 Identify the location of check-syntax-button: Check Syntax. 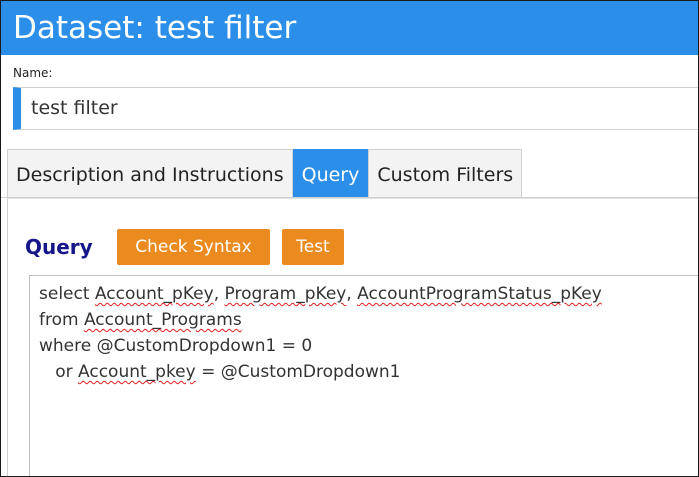
(193, 247).